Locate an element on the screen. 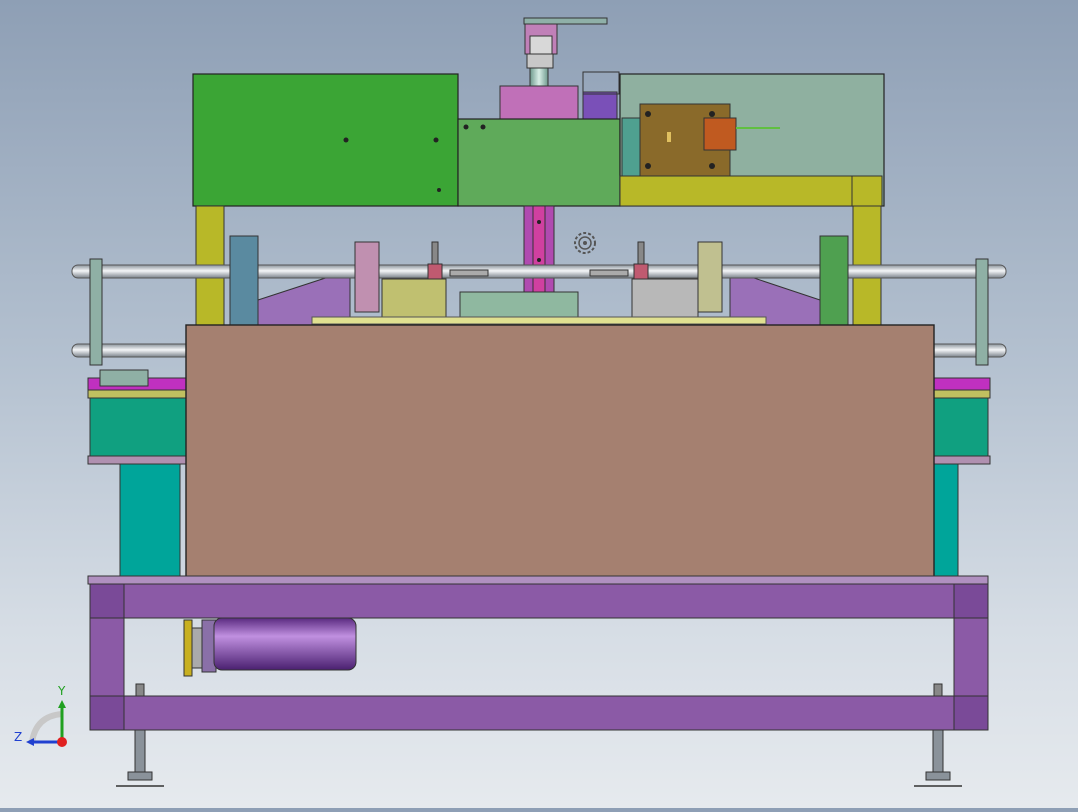  triad-arc is located at coordinates (46, 727).